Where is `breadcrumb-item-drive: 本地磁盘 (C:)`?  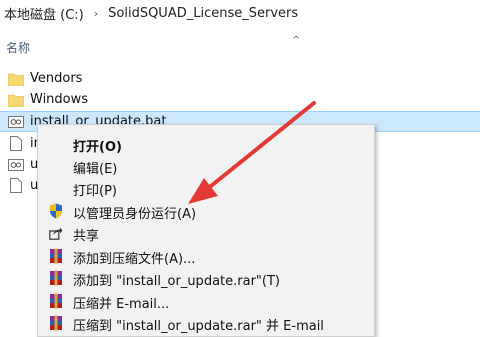
breadcrumb-item-drive: 本地磁盘 (C:) is located at coordinates (44, 13).